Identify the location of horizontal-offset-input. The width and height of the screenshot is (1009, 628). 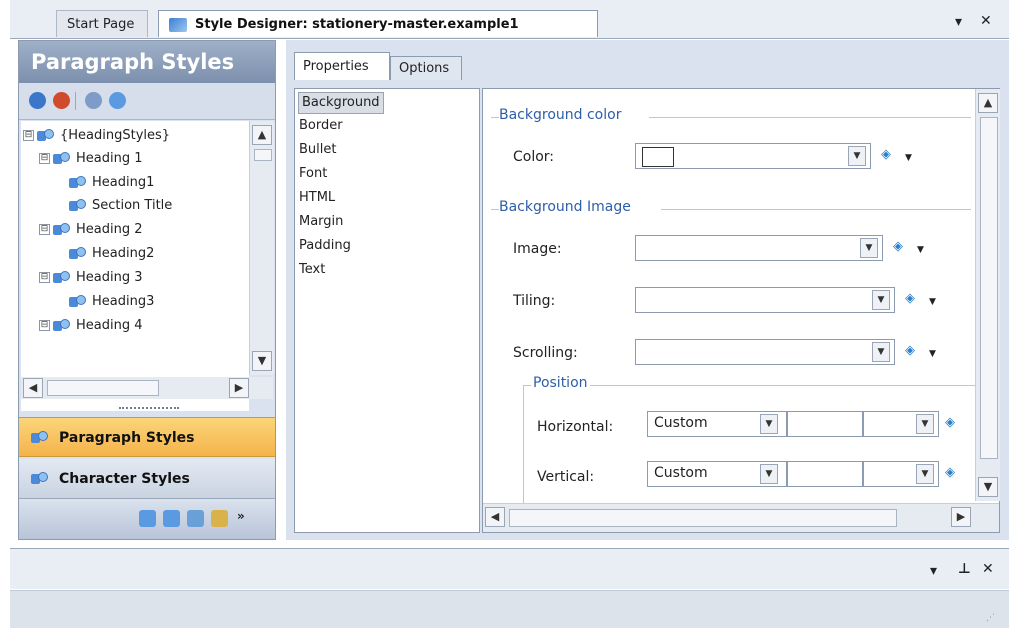
(825, 424).